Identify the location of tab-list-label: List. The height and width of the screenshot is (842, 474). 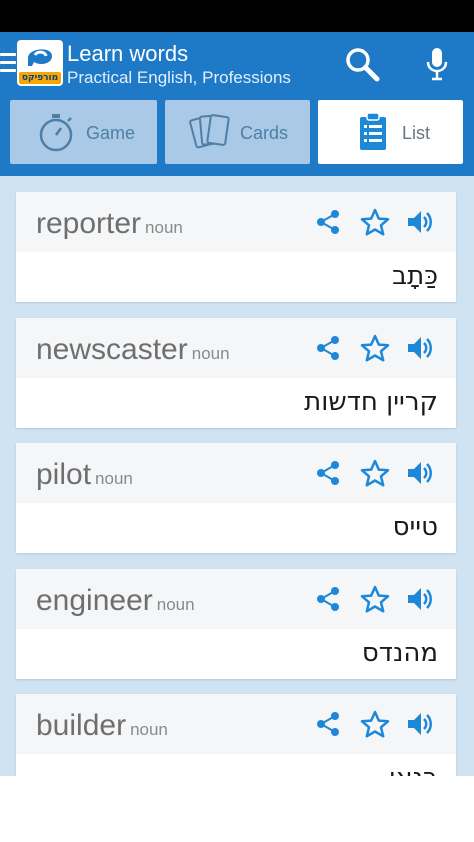
(416, 133).